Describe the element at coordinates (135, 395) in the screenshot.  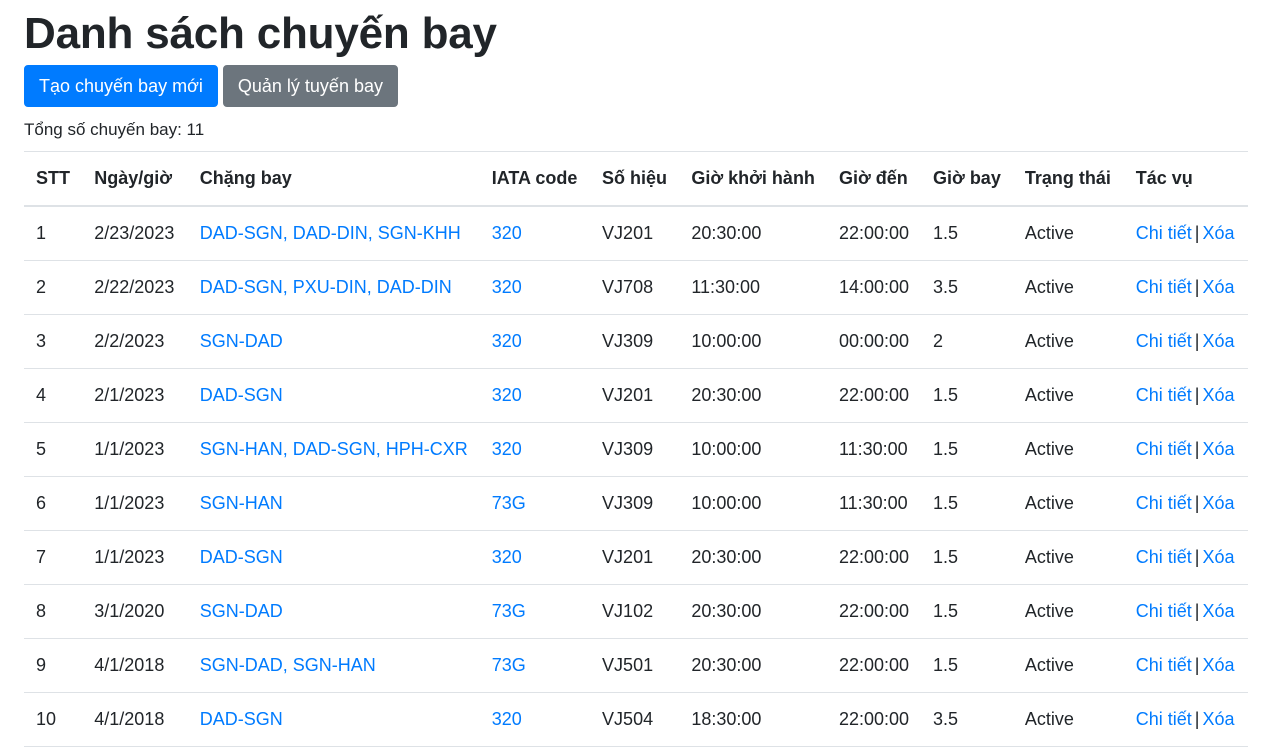
I see `cell-date: 2/1/2023` at that location.